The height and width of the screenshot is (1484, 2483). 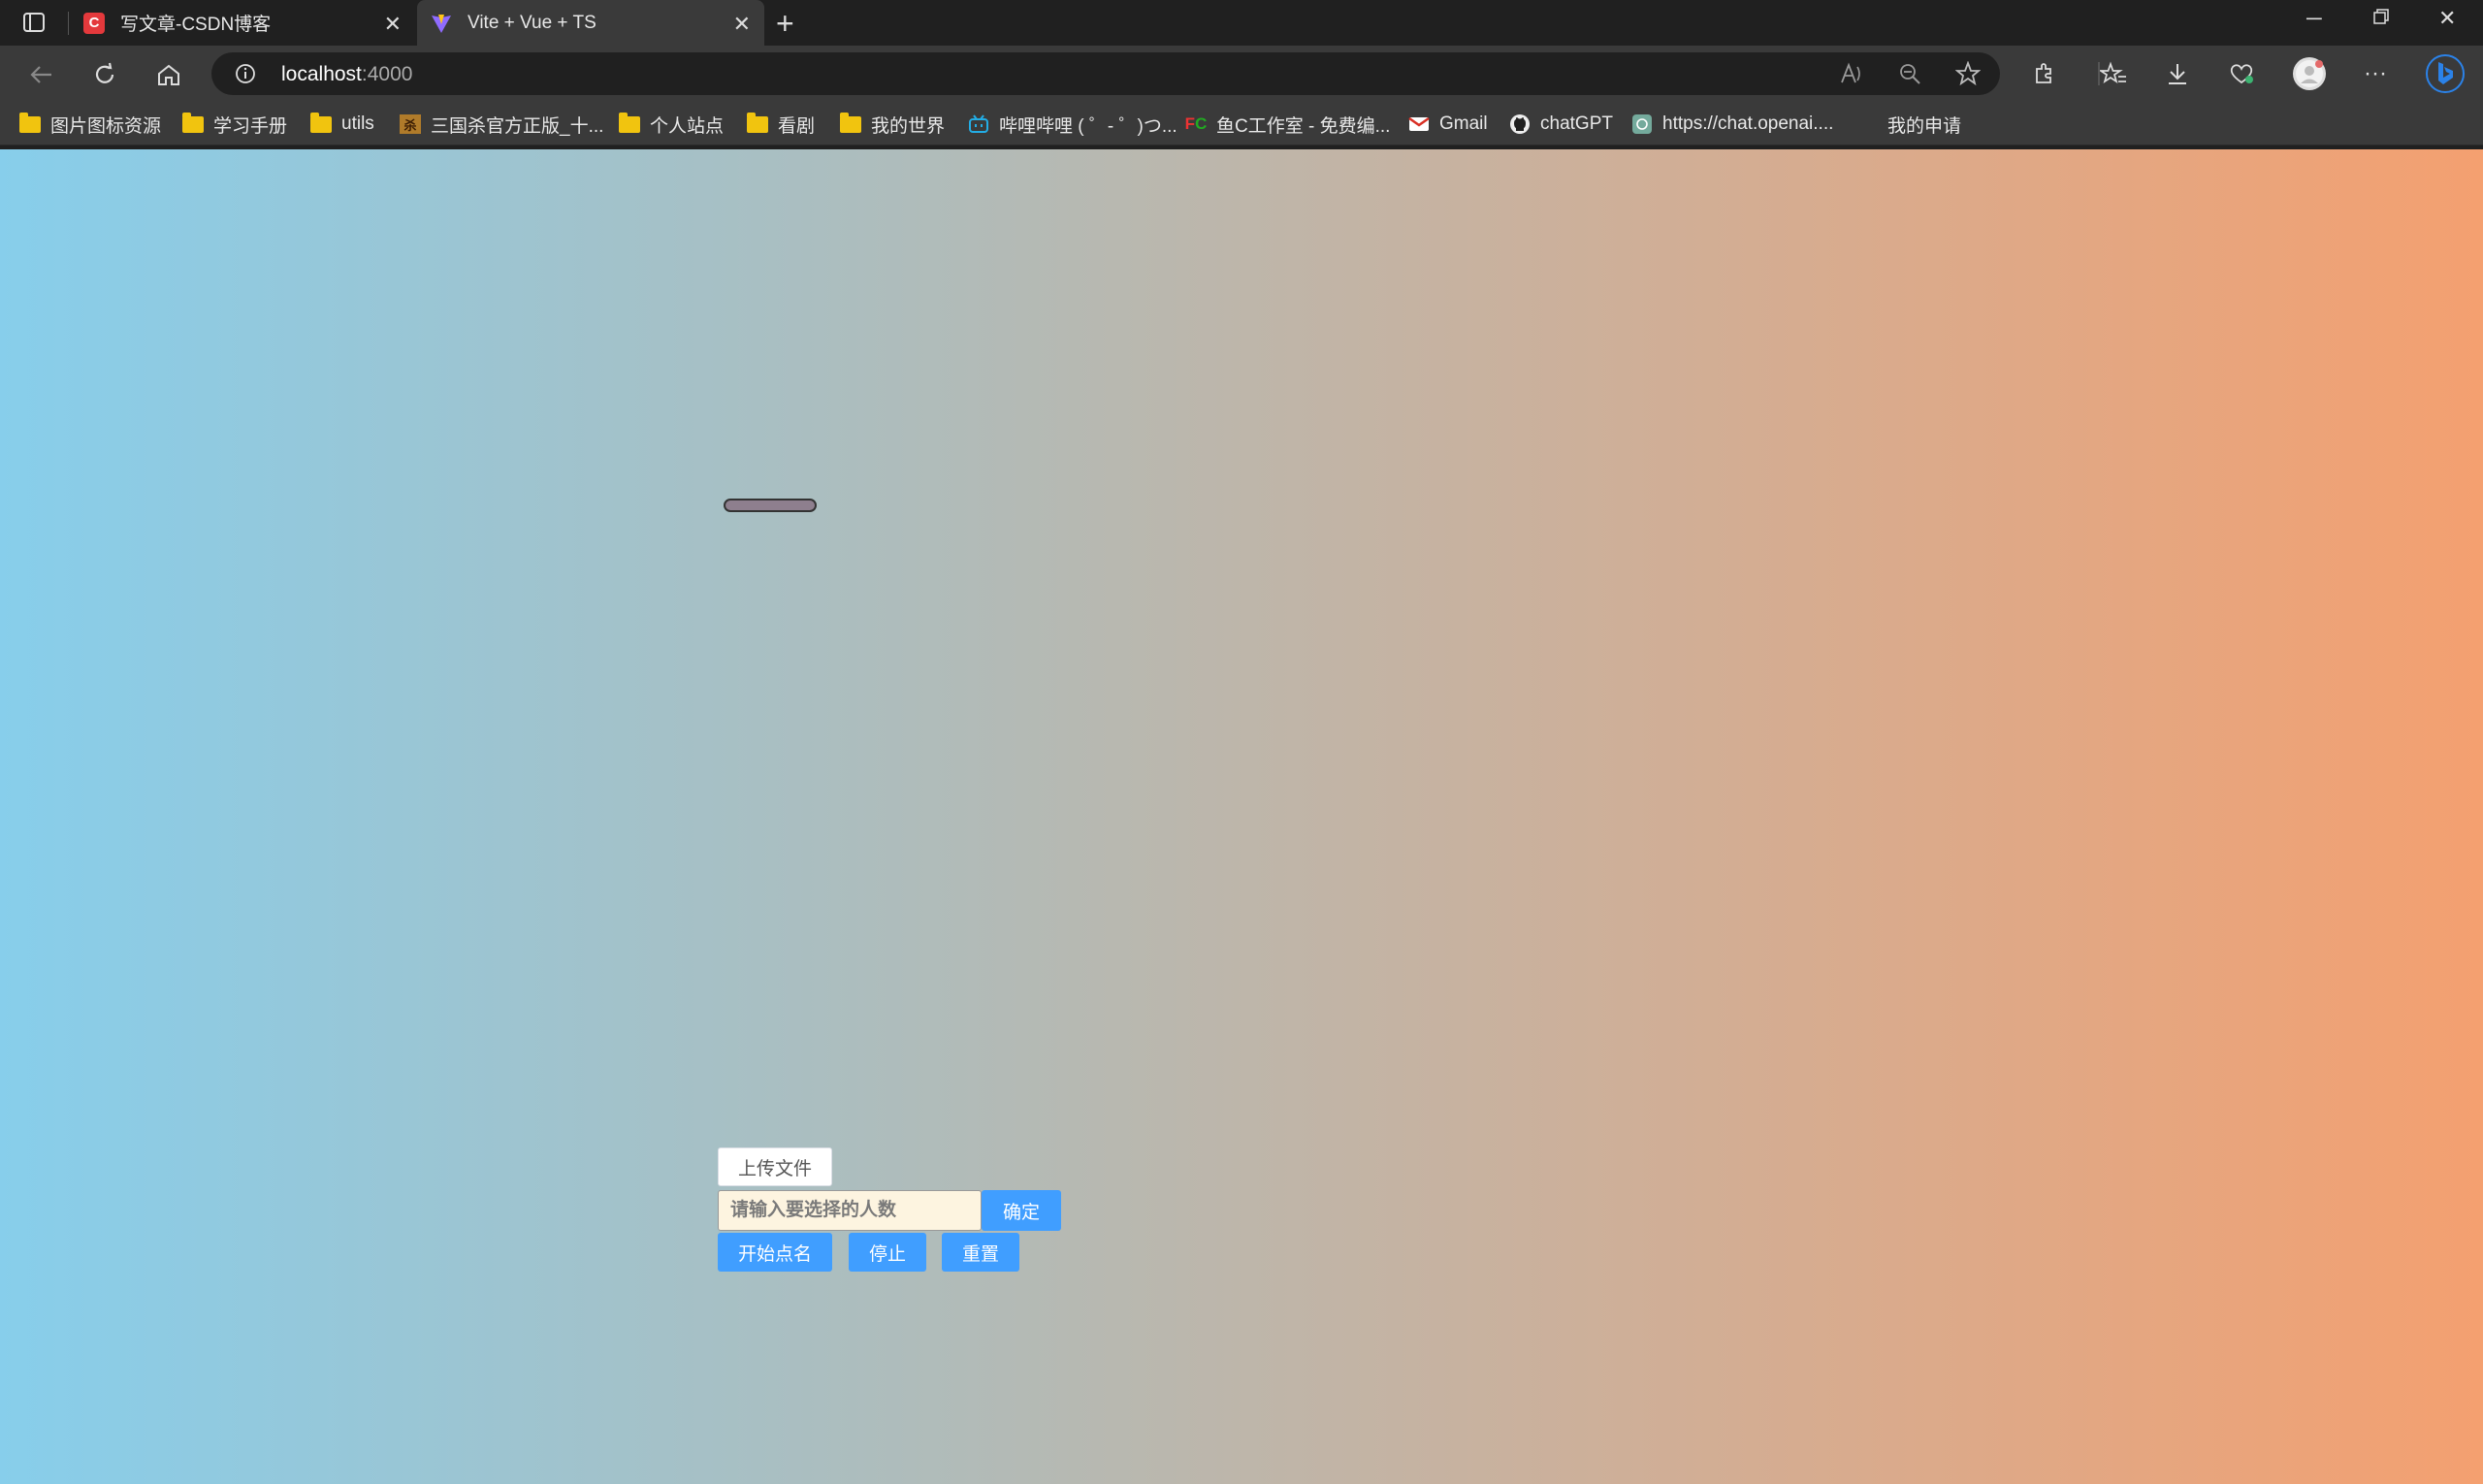 I want to click on openai-icon, so click(x=1642, y=124).